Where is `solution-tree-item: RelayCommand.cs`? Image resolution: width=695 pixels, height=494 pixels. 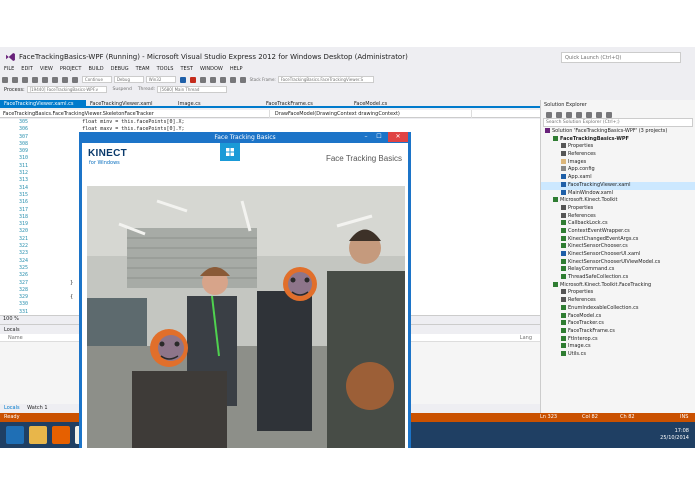
solution-tree-item: RelayCommand.cs is located at coordinates (618, 270).